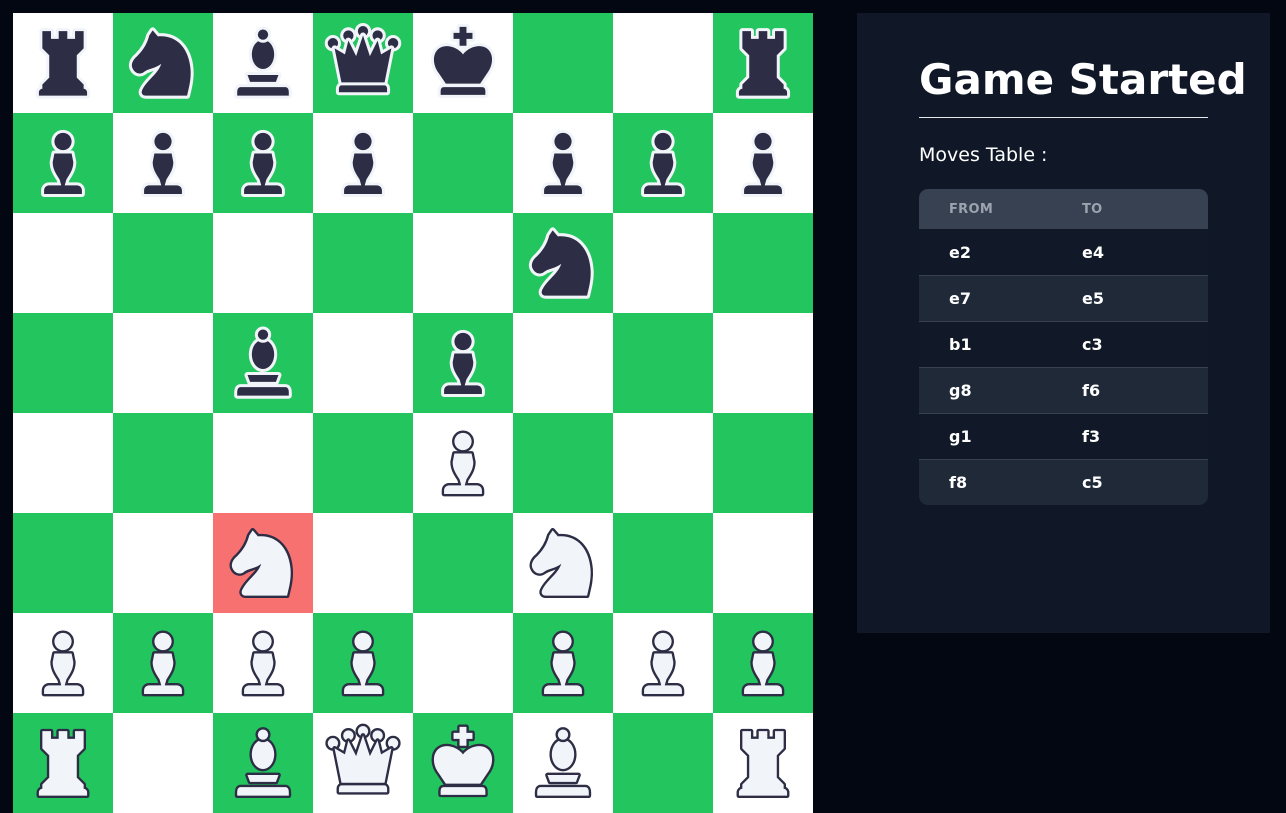  I want to click on square-g7, so click(663, 163).